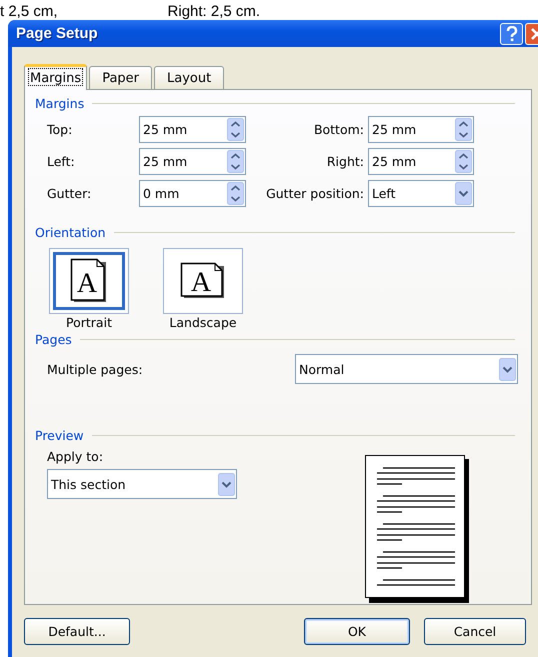 The image size is (538, 657). What do you see at coordinates (59, 435) in the screenshot?
I see `group-heading: Preview` at bounding box center [59, 435].